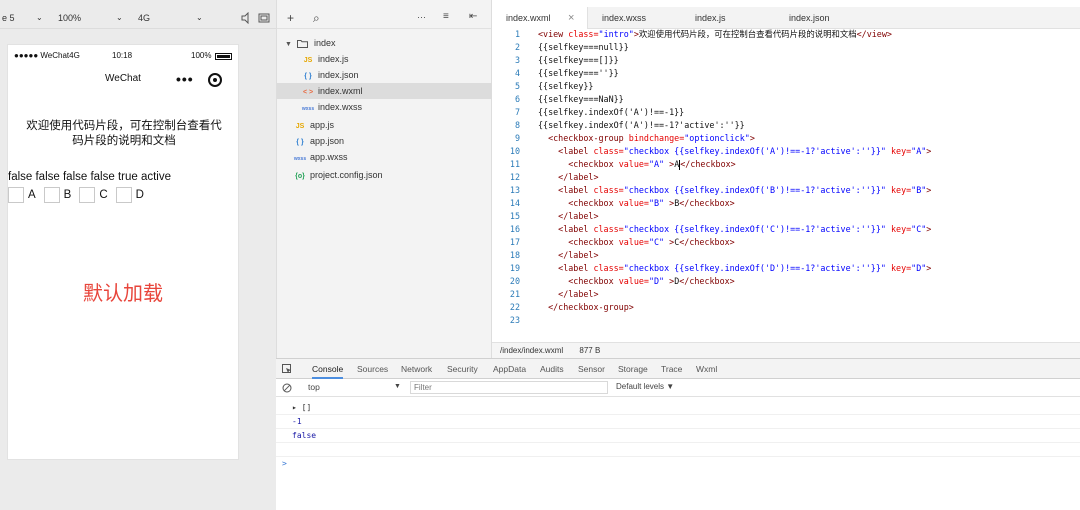 This screenshot has width=1080, height=510. I want to click on loading-text: 默认加载, so click(123, 293).